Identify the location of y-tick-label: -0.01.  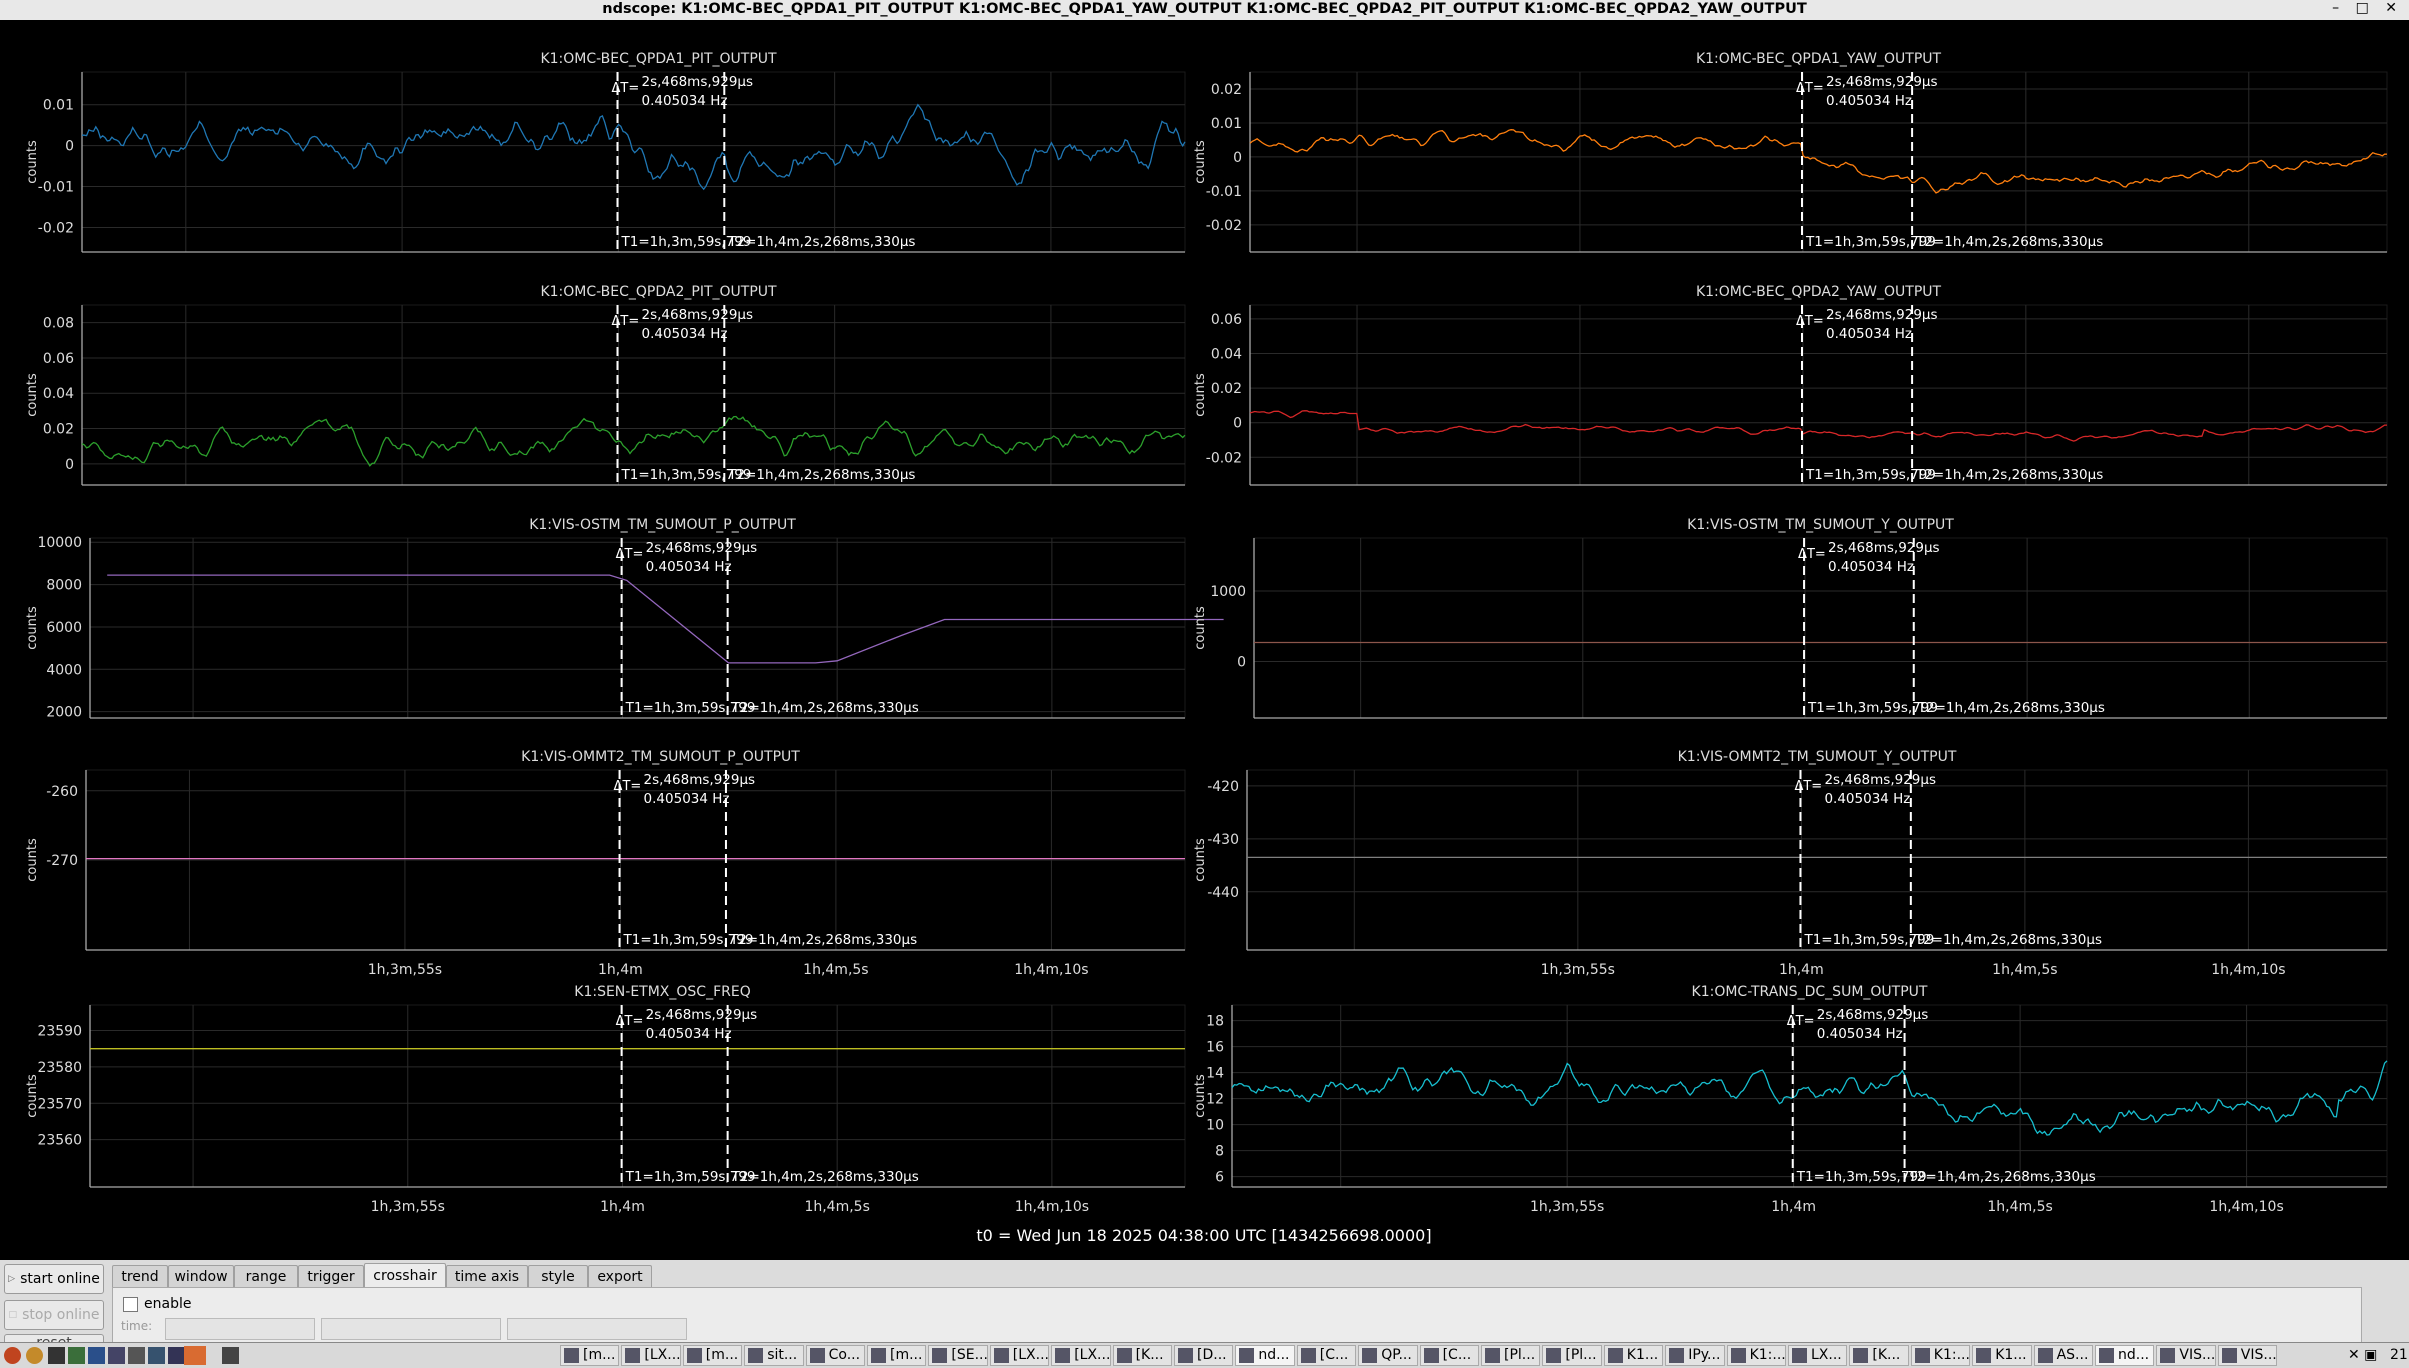
(1224, 192).